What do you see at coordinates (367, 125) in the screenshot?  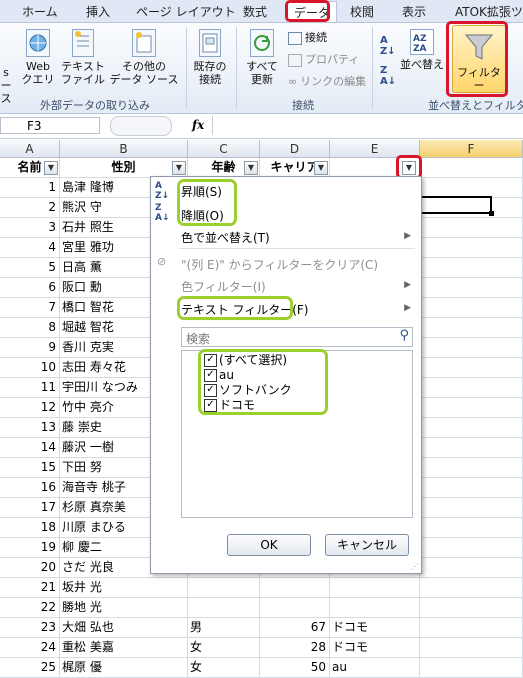 I see `formula-input` at bounding box center [367, 125].